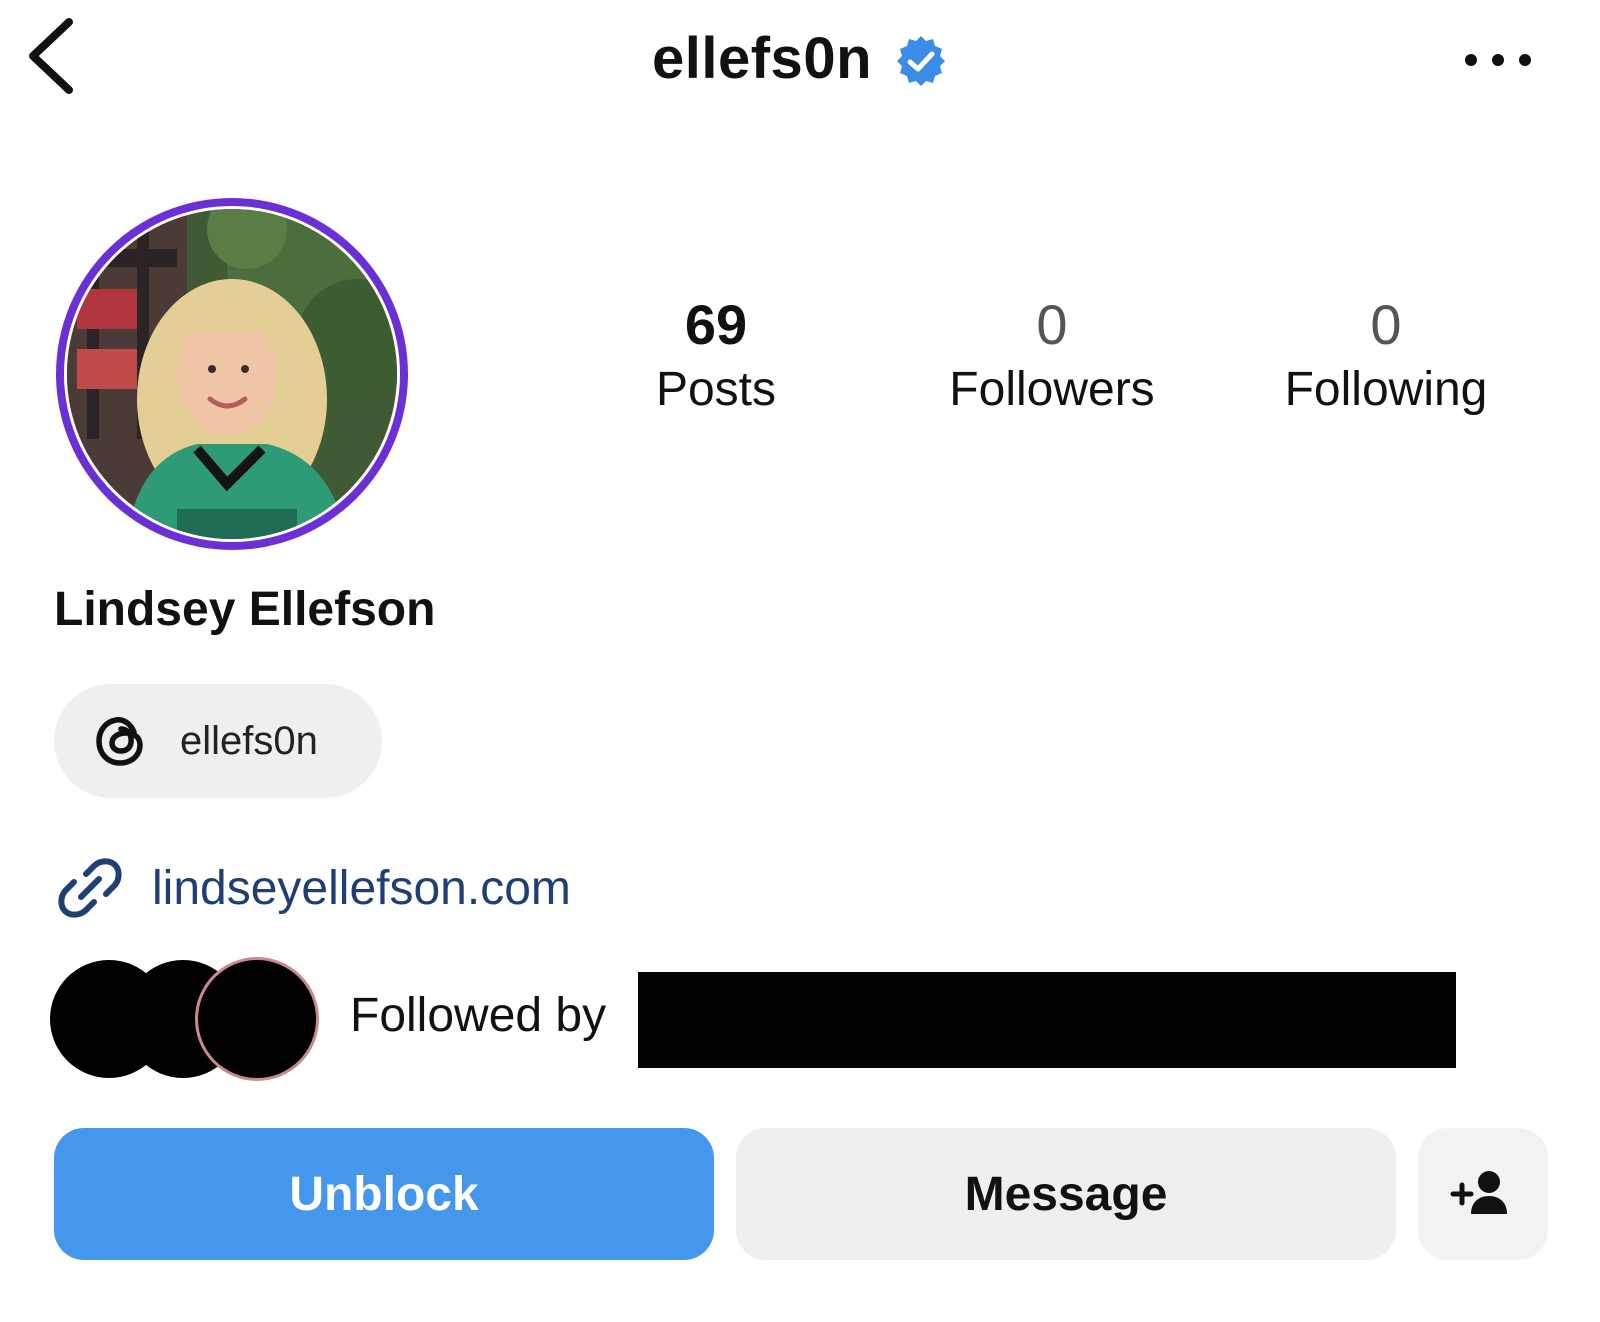 This screenshot has width=1600, height=1322. I want to click on add-person-icon, so click(1478, 1192).